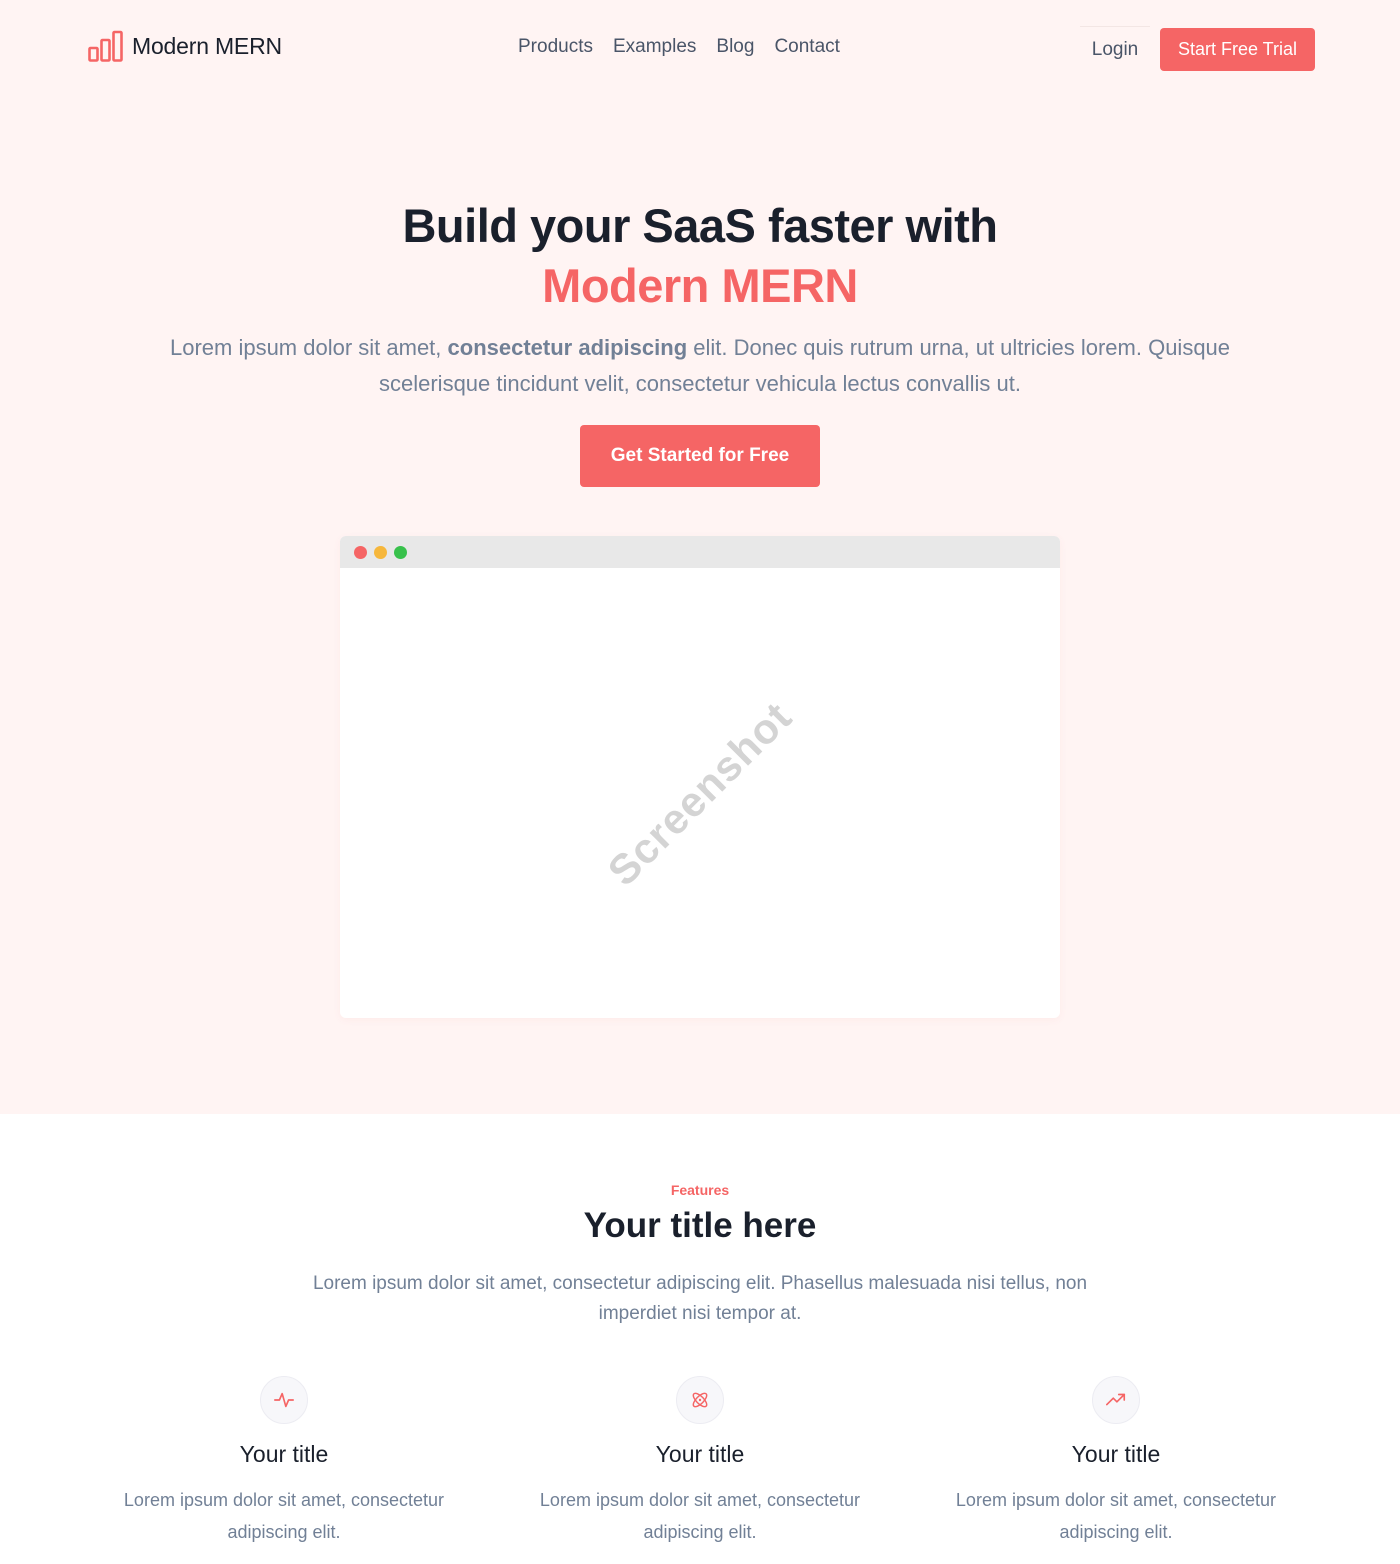 The width and height of the screenshot is (1400, 1564). I want to click on brand-logo-link: Modern MERN, so click(185, 46).